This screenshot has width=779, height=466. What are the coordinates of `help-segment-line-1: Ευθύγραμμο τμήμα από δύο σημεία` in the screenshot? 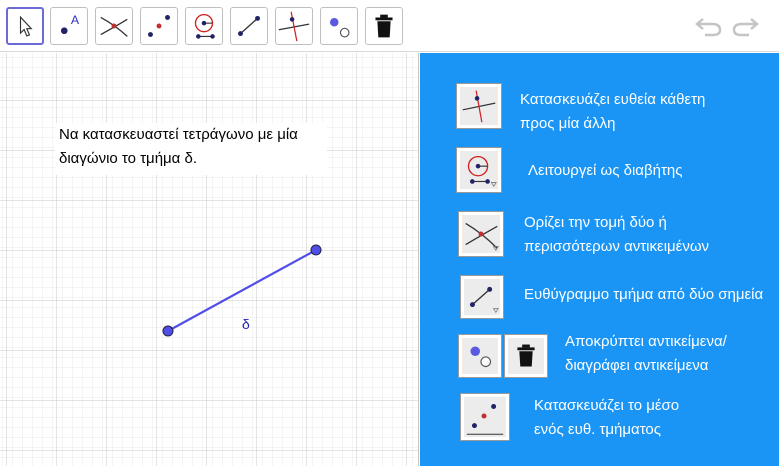 It's located at (644, 294).